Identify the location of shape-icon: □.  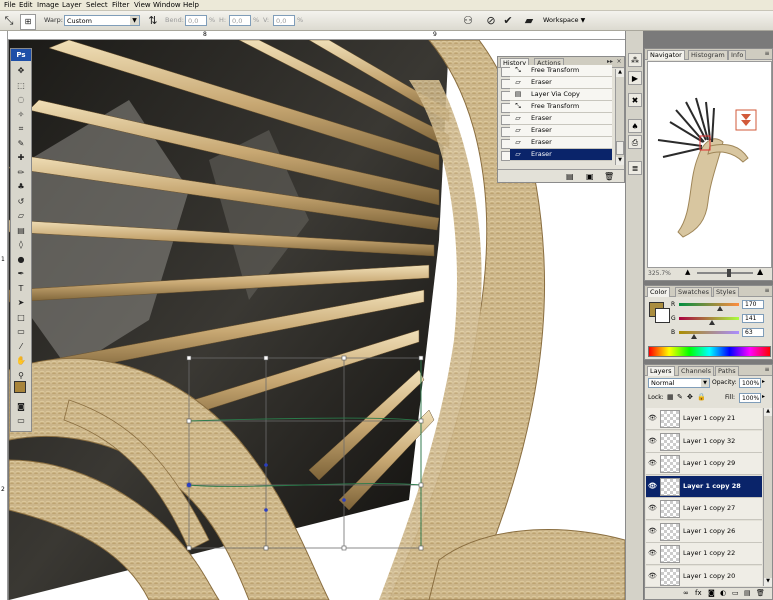
(21, 317).